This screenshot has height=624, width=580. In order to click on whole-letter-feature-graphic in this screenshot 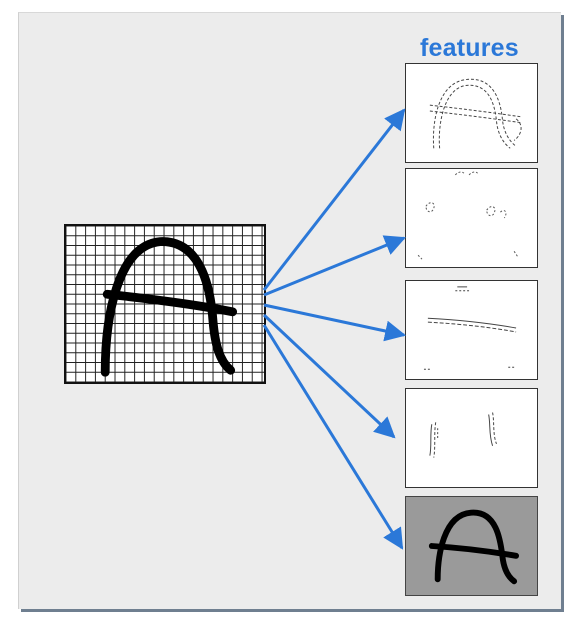, I will do `click(474, 547)`.